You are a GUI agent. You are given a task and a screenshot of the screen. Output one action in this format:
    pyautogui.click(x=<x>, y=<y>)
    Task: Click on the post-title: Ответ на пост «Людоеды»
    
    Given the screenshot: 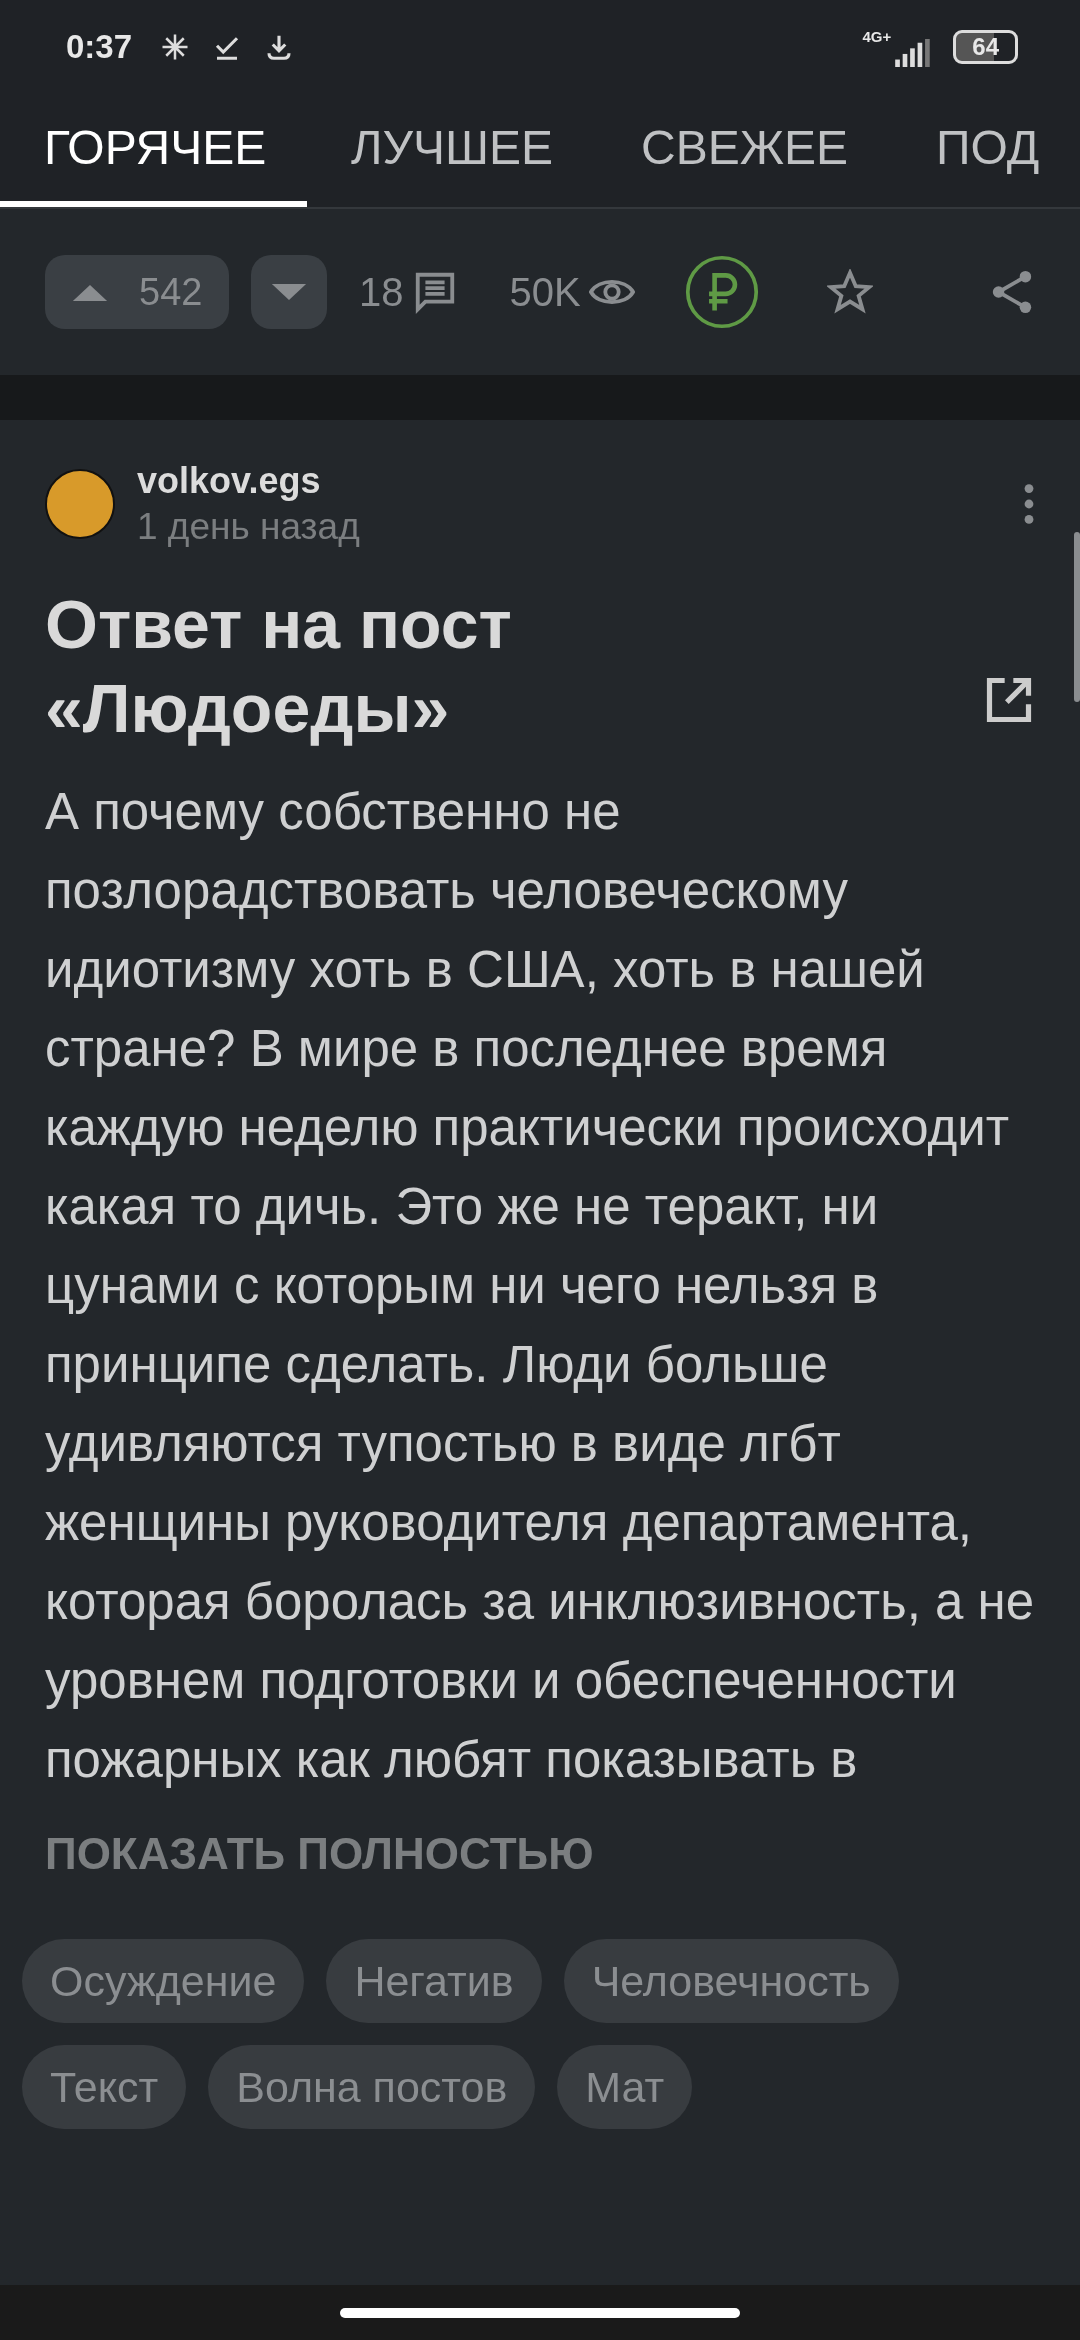 What is the action you would take?
    pyautogui.click(x=514, y=666)
    